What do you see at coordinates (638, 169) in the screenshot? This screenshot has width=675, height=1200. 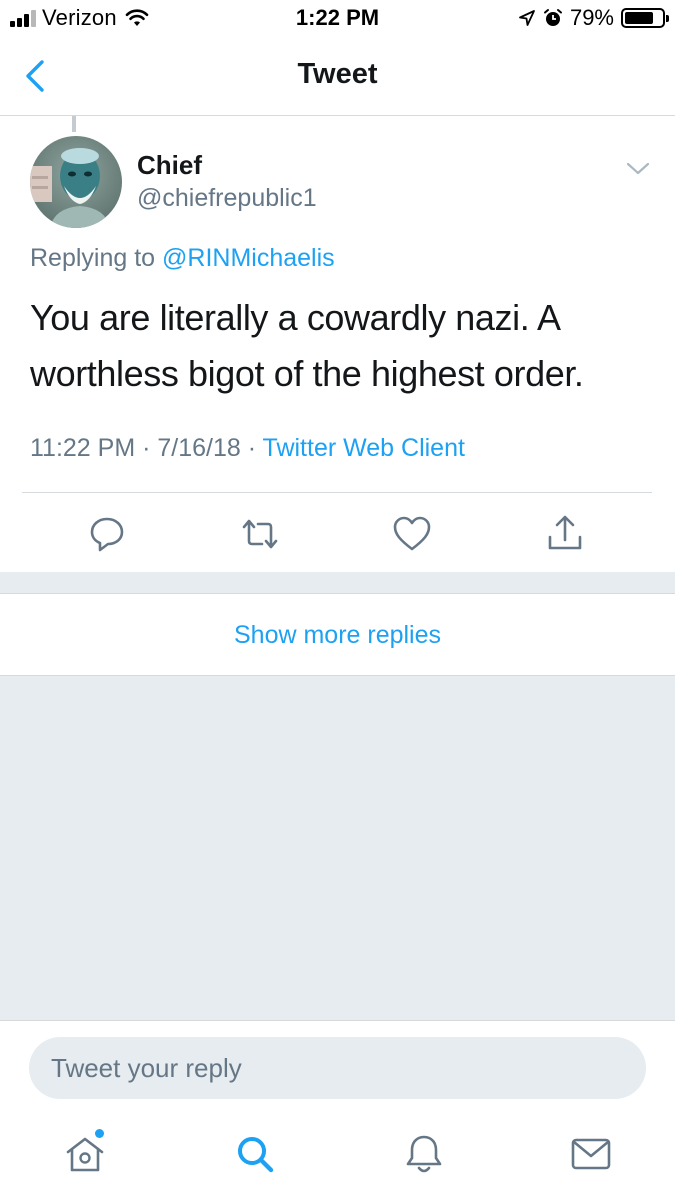 I see `tweet-options-button` at bounding box center [638, 169].